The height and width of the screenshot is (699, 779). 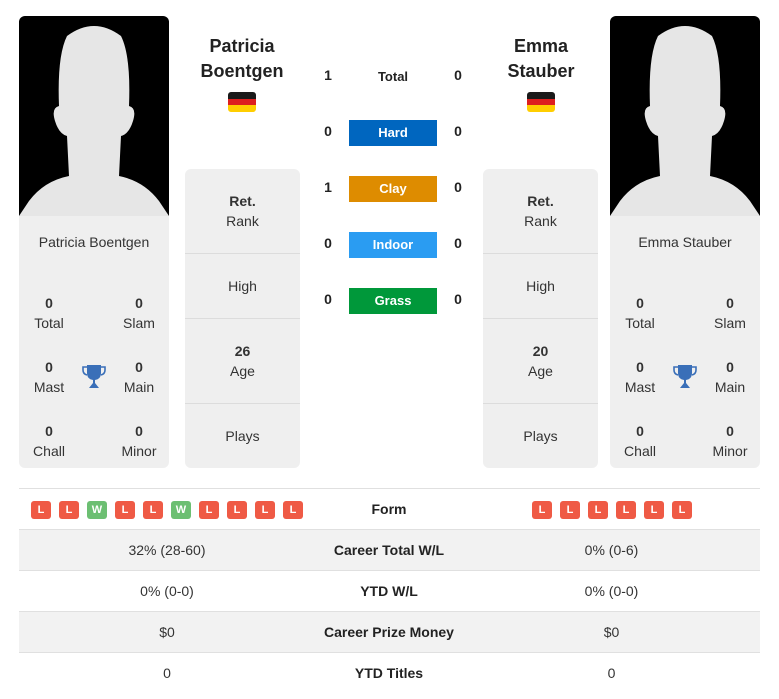 What do you see at coordinates (167, 510) in the screenshot?
I see `form-badges-left: LLWLLWLLLL` at bounding box center [167, 510].